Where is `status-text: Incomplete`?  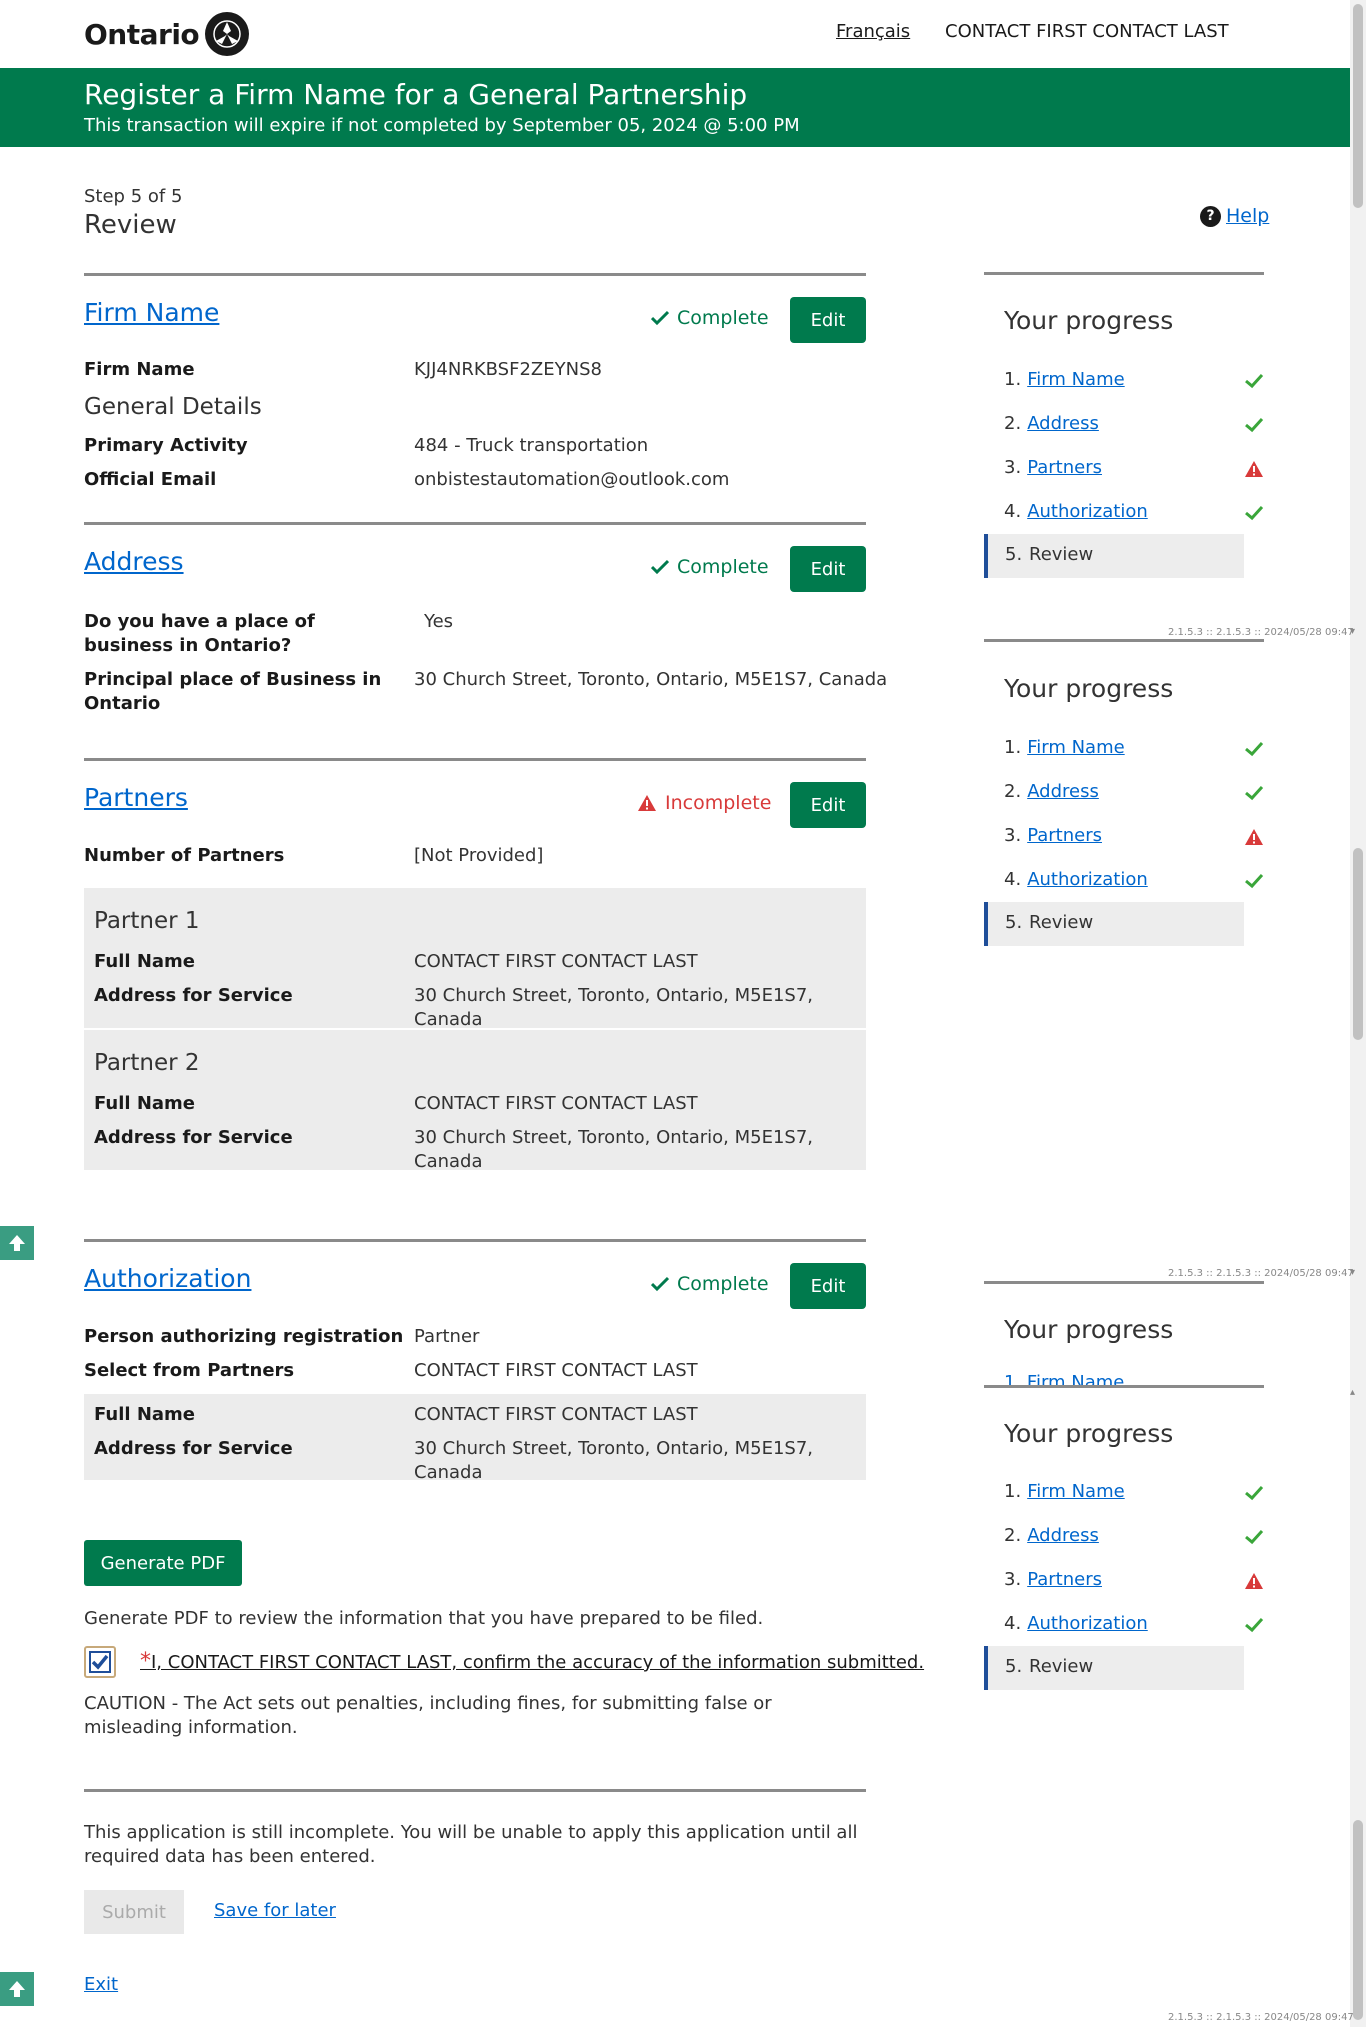
status-text: Incomplete is located at coordinates (718, 803).